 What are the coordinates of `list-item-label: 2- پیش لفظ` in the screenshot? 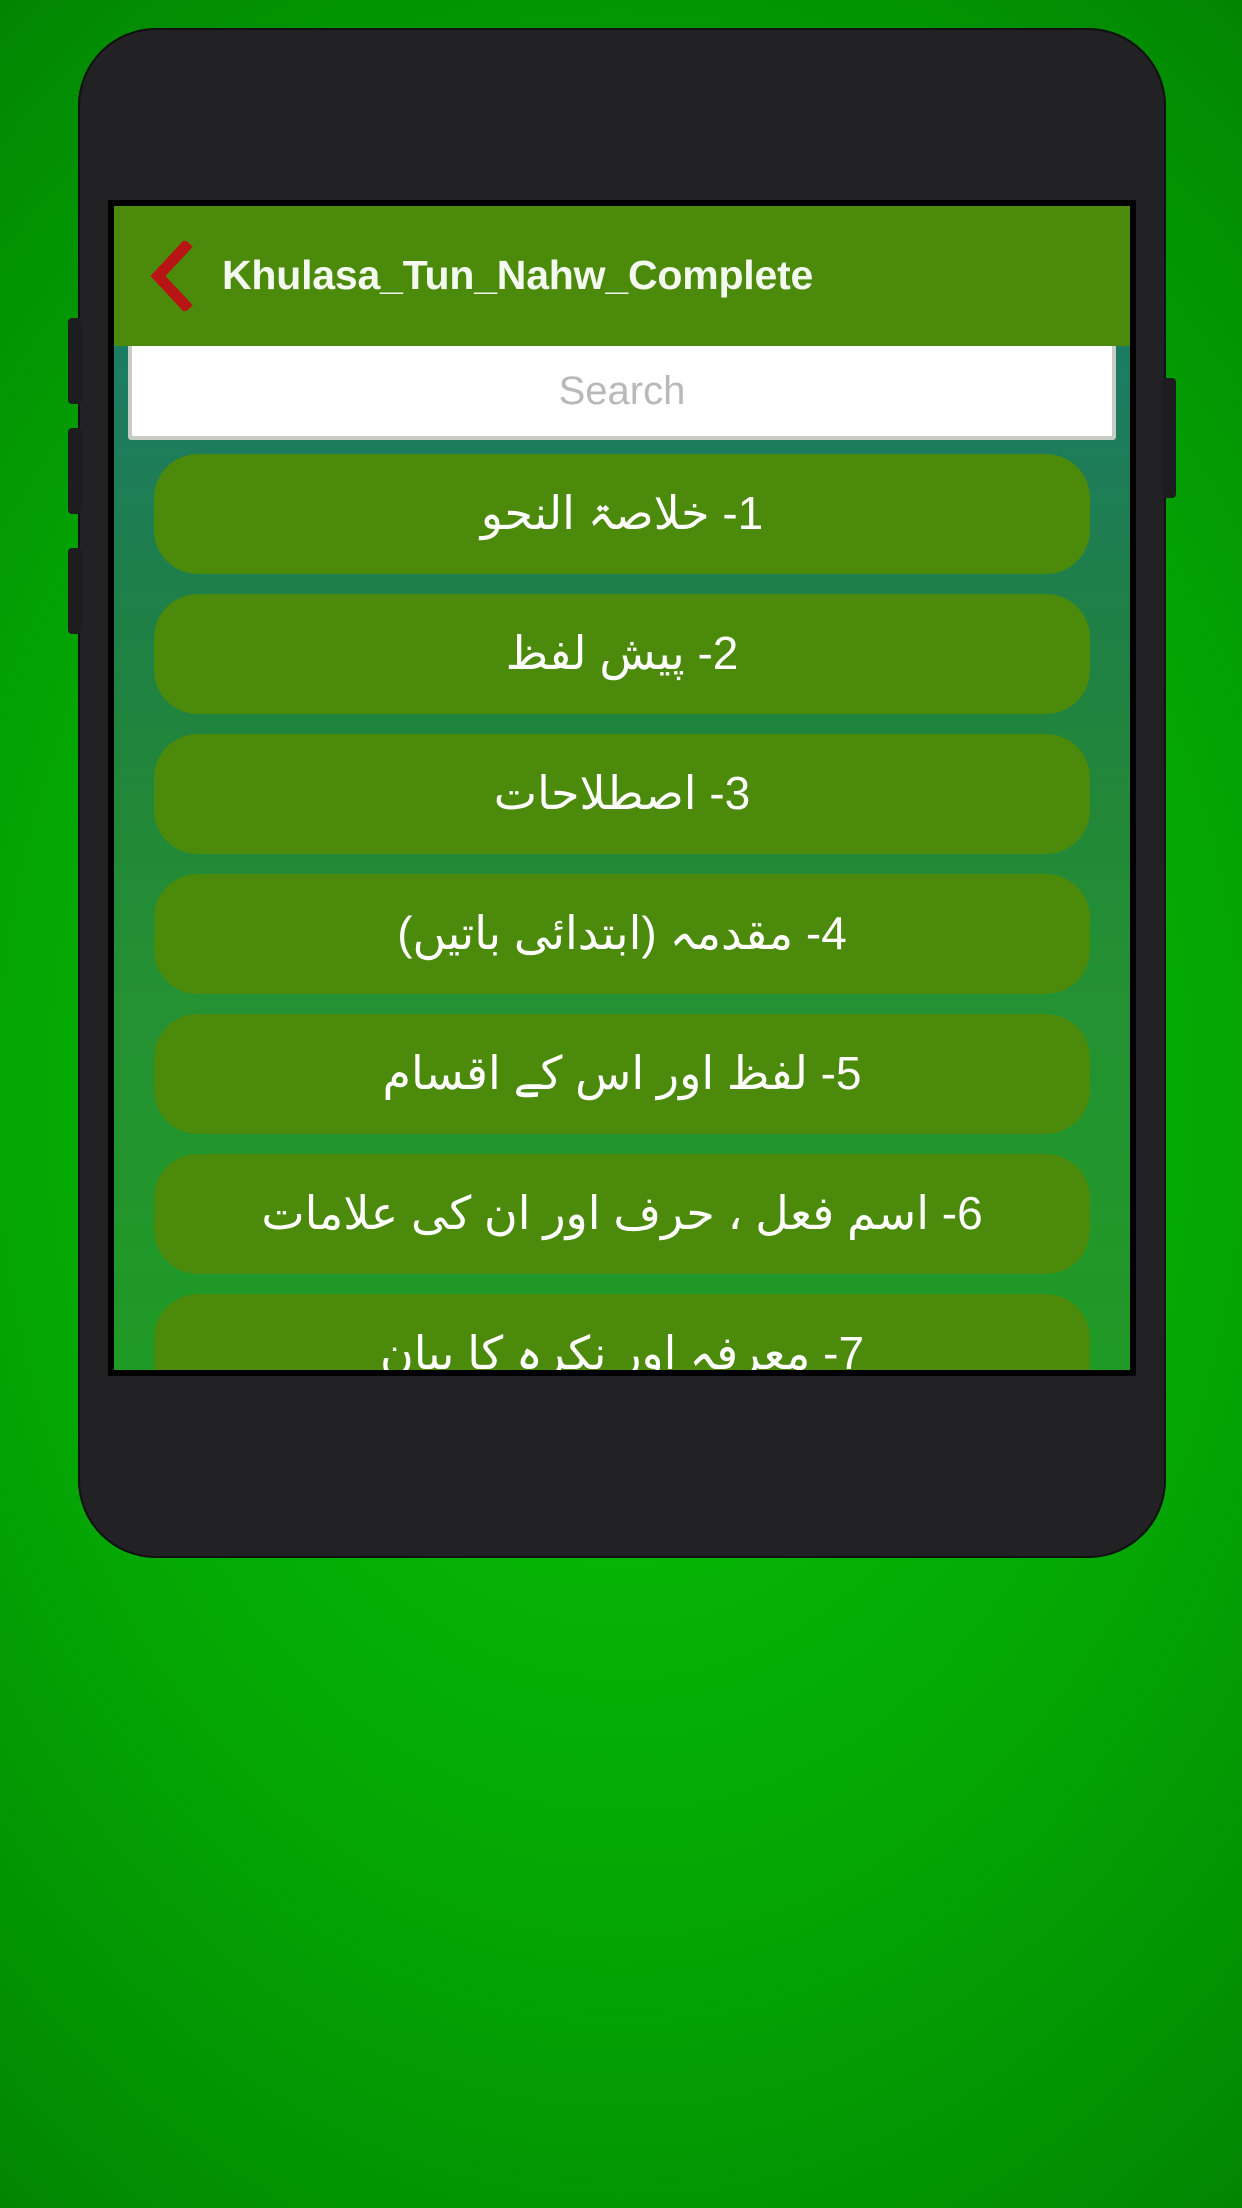 It's located at (622, 653).